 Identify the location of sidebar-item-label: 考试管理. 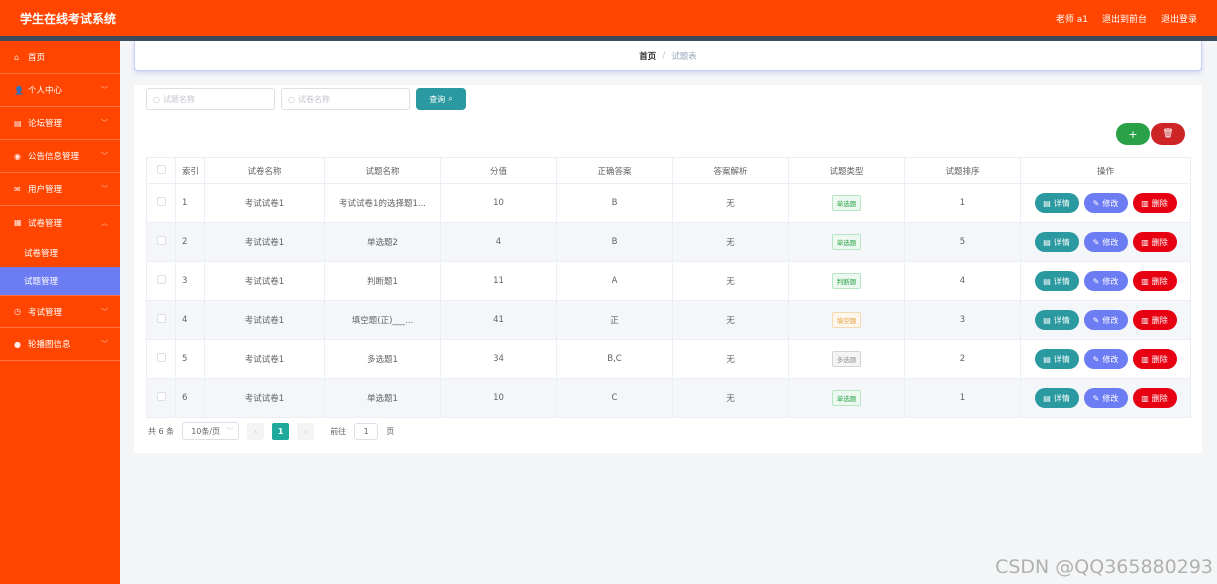
(45, 312).